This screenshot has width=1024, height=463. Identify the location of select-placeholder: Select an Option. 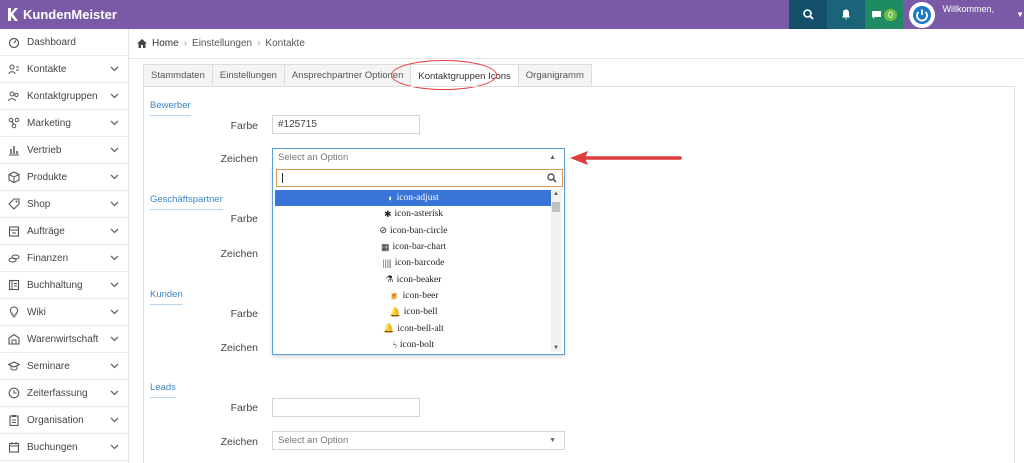
(313, 157).